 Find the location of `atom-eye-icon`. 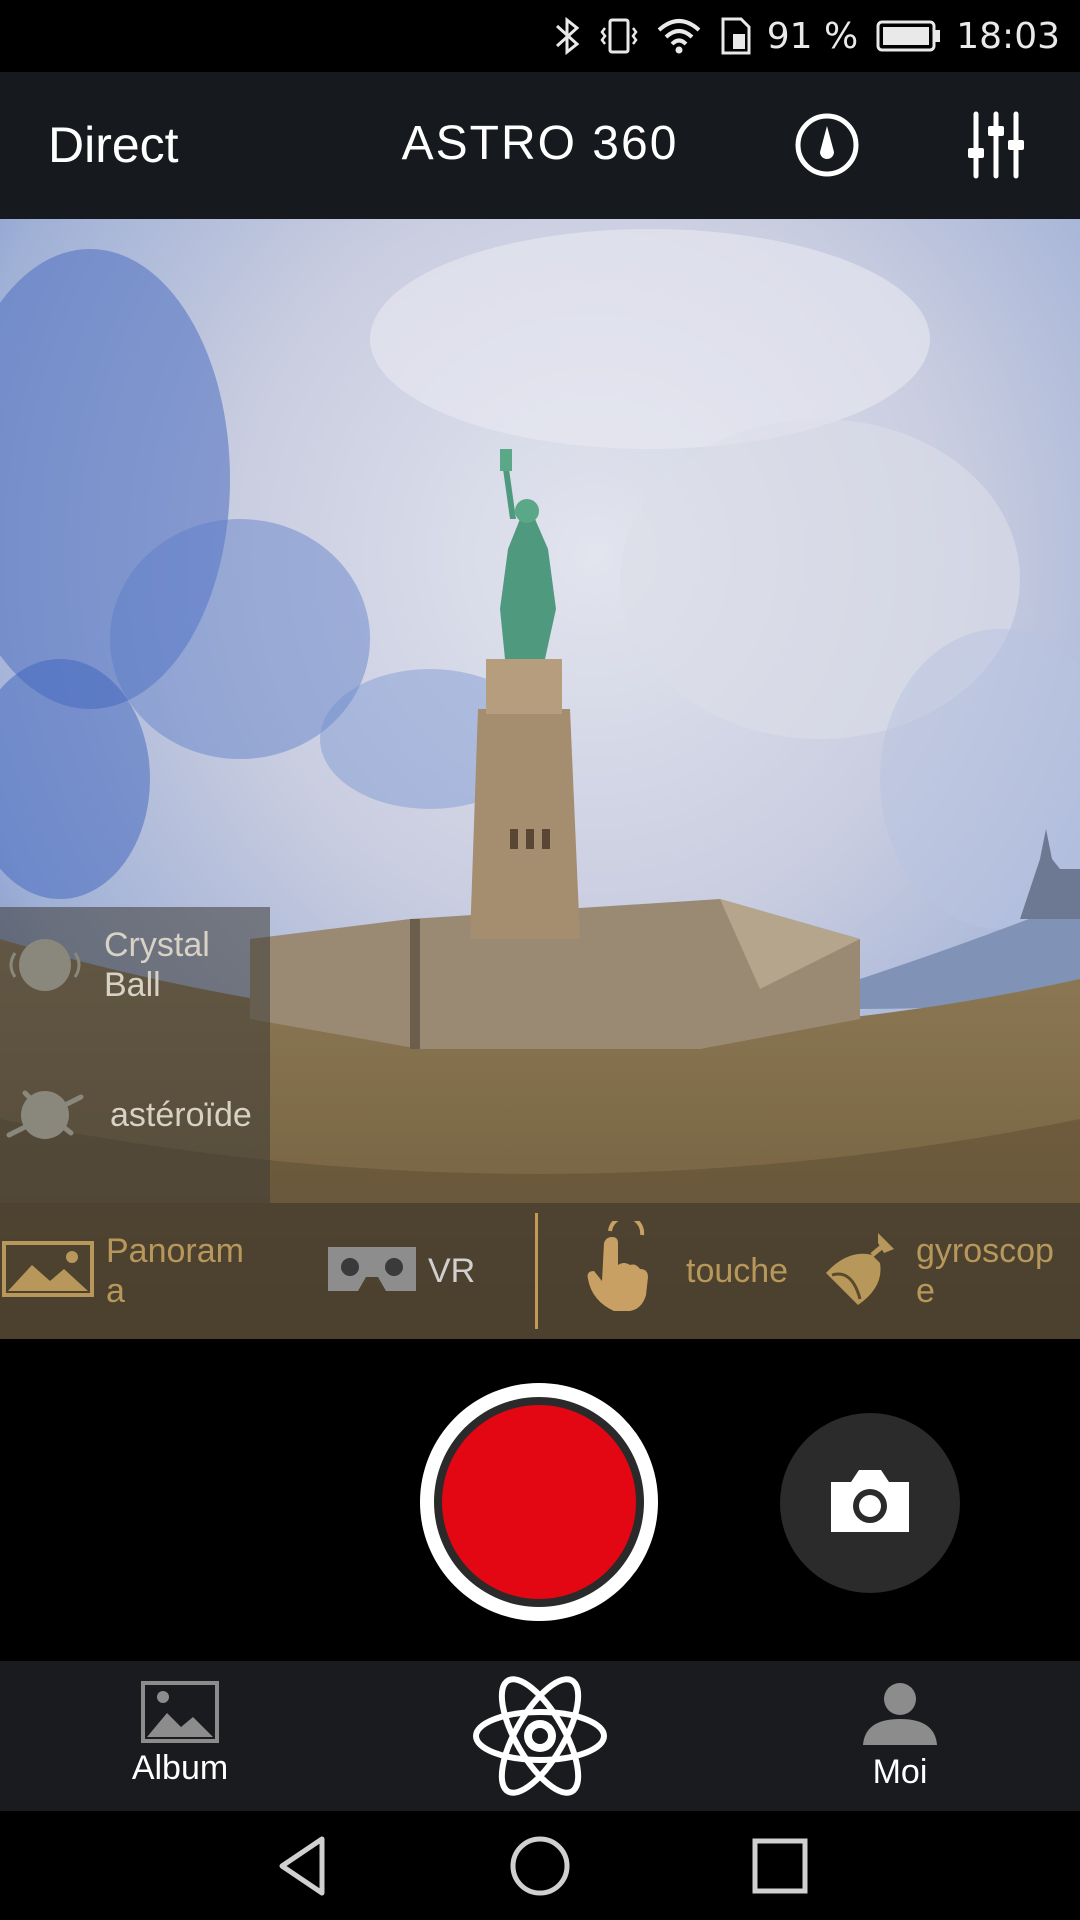

atom-eye-icon is located at coordinates (540, 1736).